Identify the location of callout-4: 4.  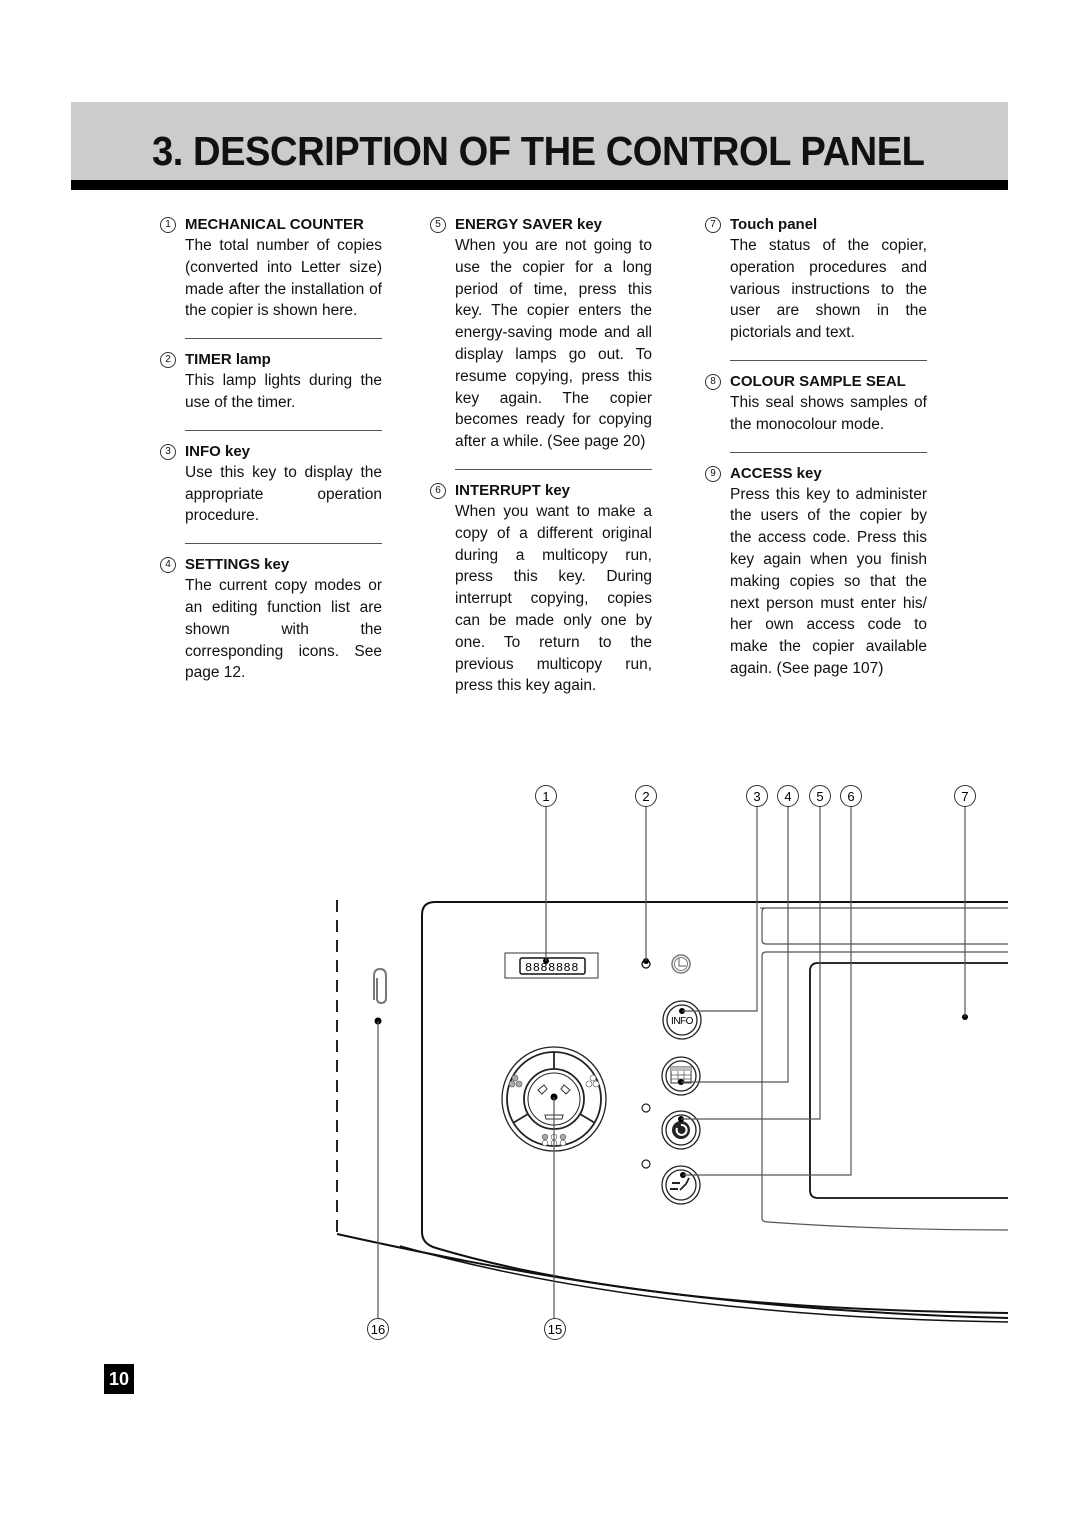
(788, 796).